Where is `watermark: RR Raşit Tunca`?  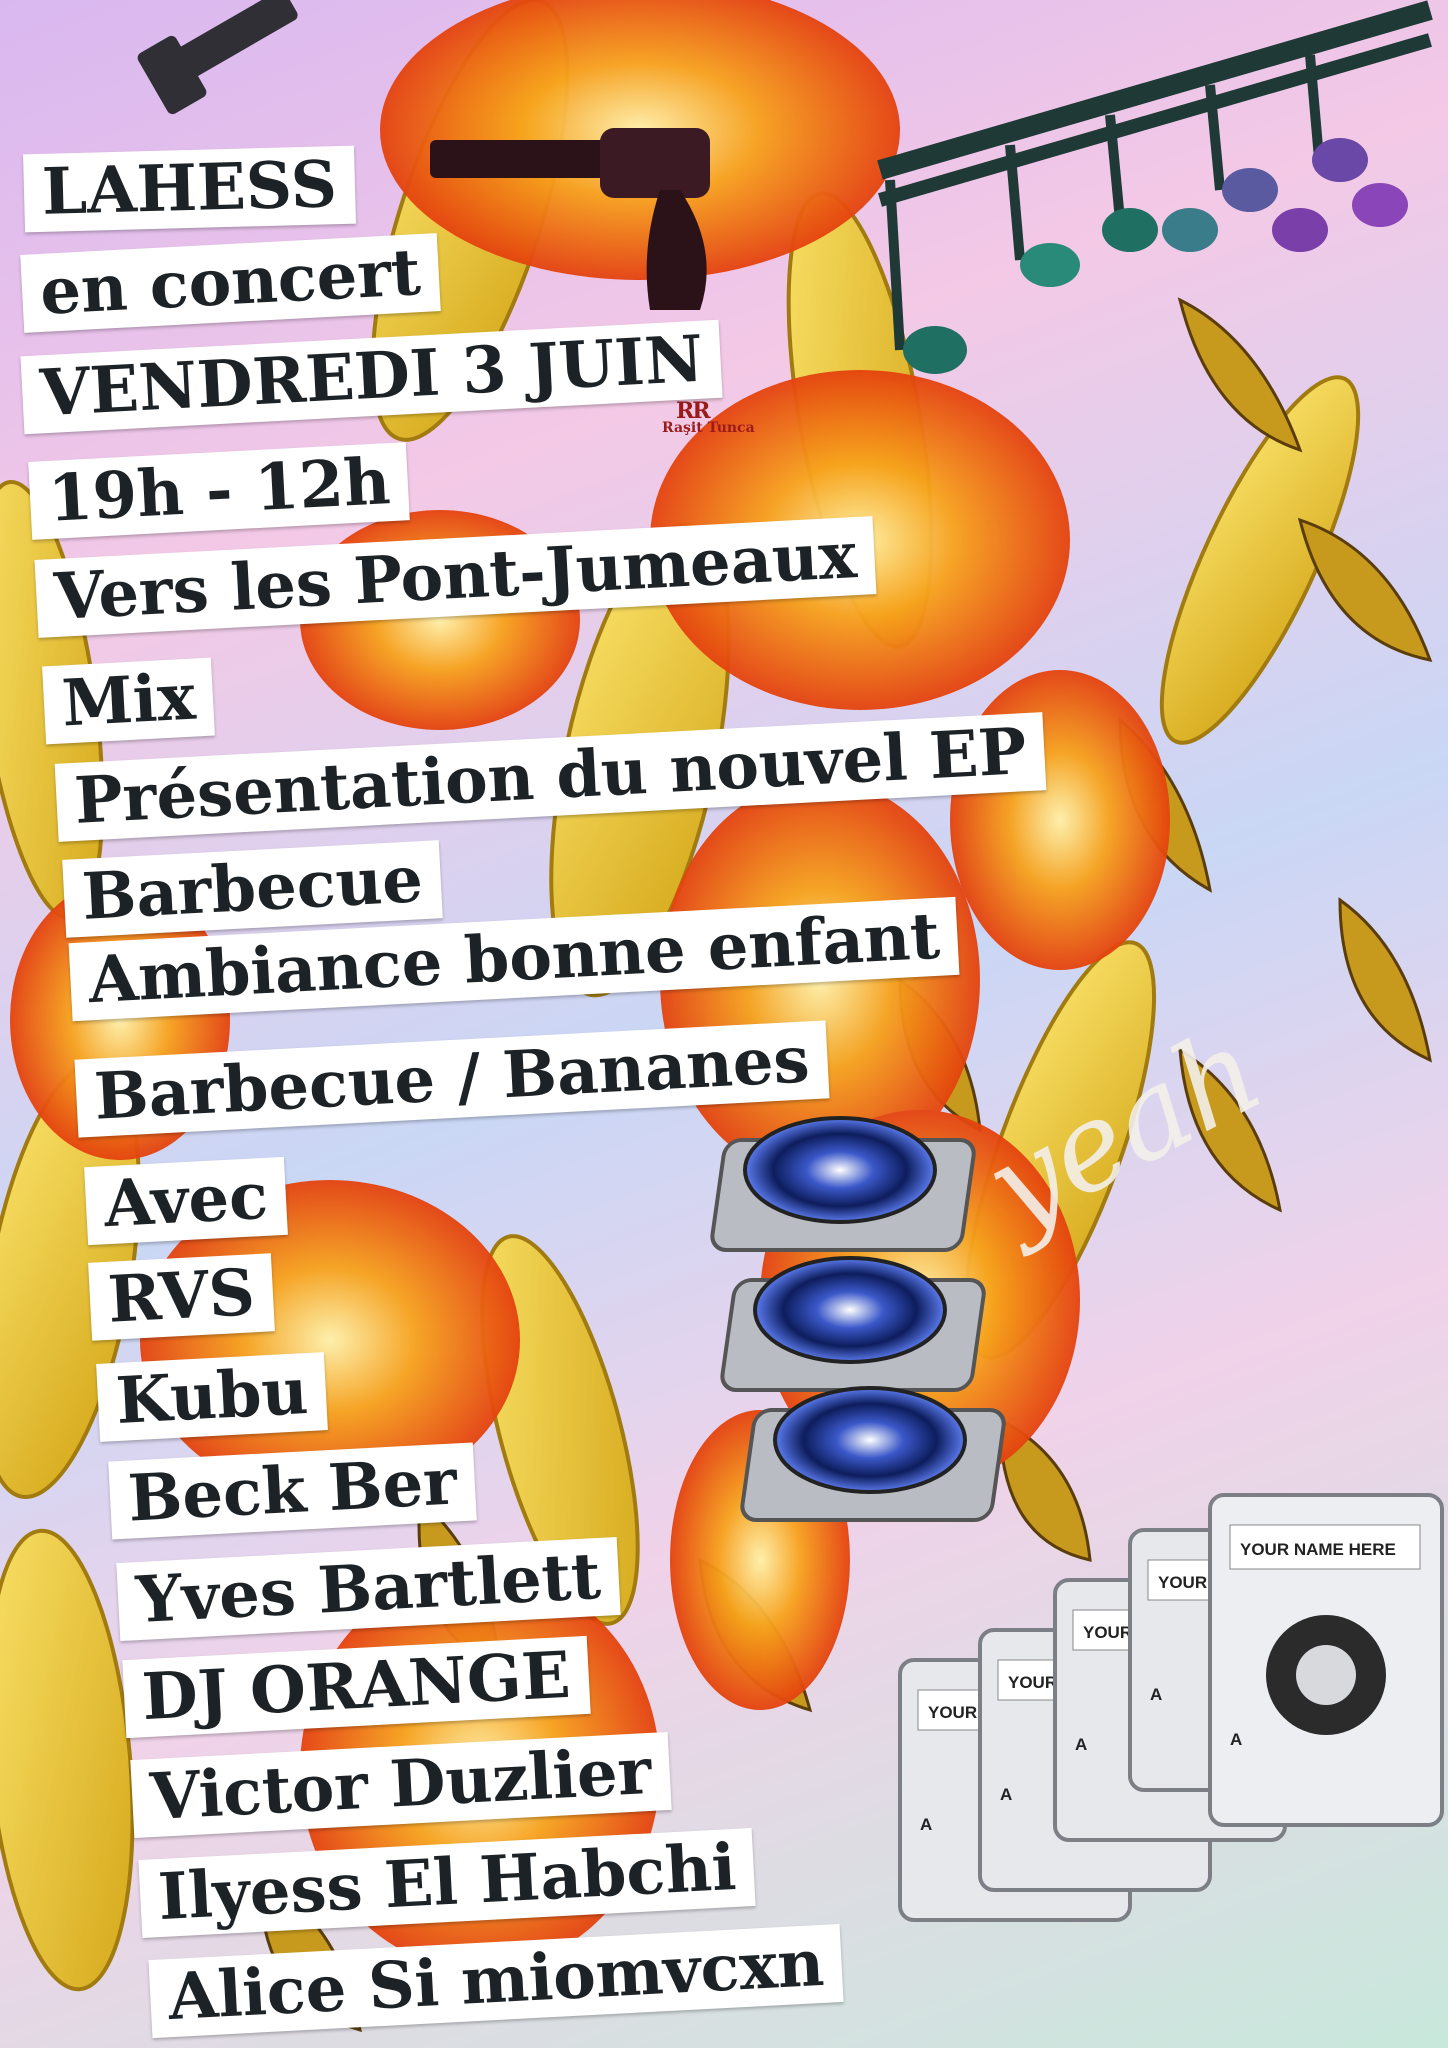
watermark: RR Raşit Tunca is located at coordinates (708, 417).